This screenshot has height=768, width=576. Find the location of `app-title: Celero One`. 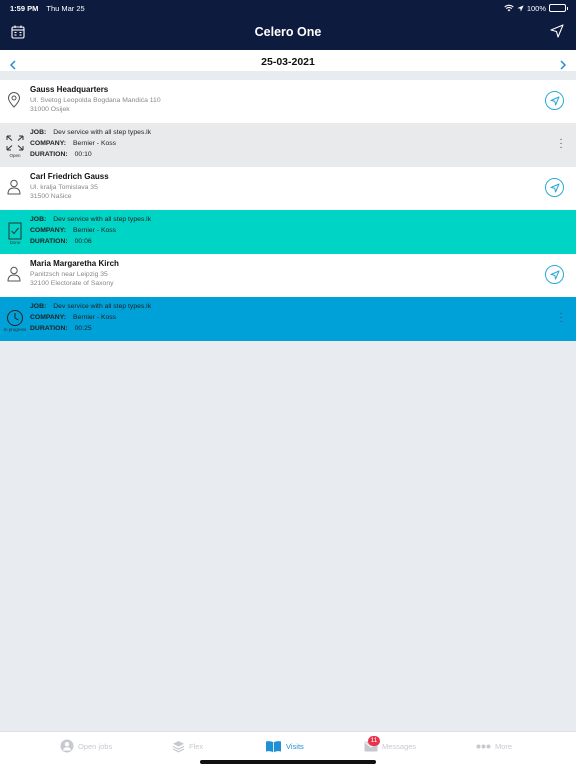

app-title: Celero One is located at coordinates (288, 32).